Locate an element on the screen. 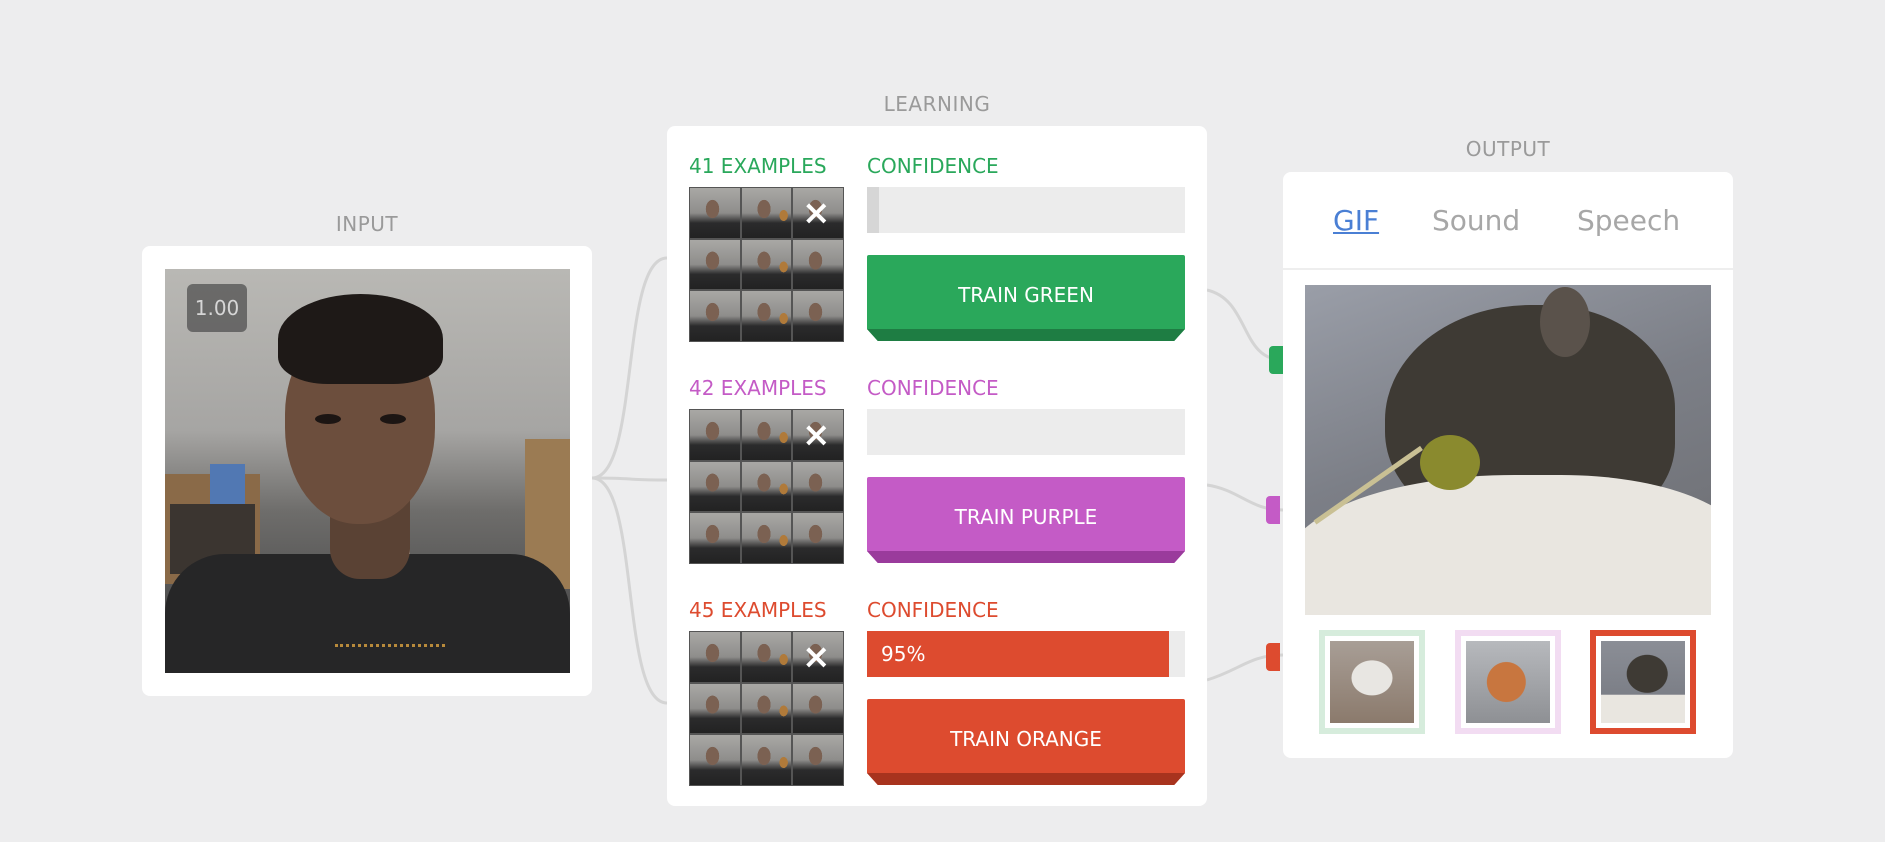 The width and height of the screenshot is (1885, 842). input-card: 1.00 is located at coordinates (367, 471).